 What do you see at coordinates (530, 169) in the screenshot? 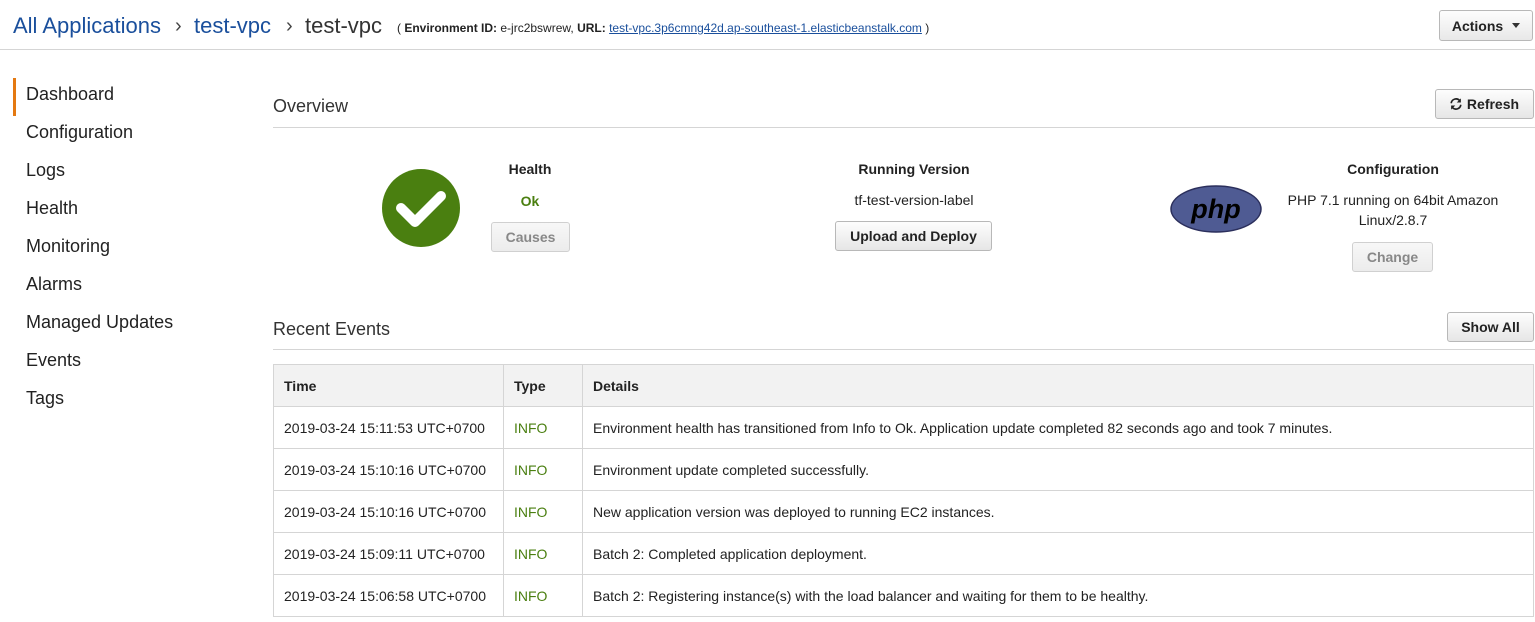
I see `health-heading: Health` at bounding box center [530, 169].